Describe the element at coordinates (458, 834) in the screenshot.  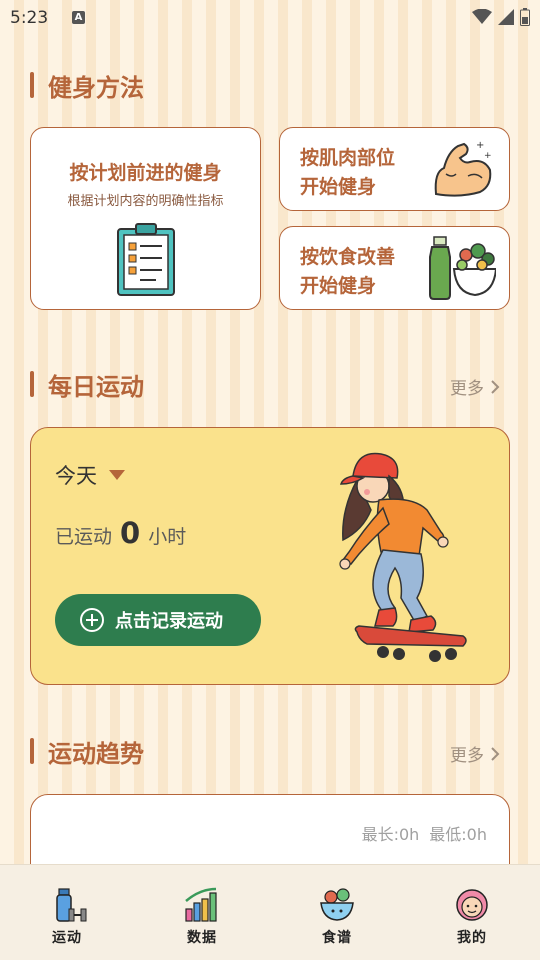
I see `trend-min: 最低:0h` at that location.